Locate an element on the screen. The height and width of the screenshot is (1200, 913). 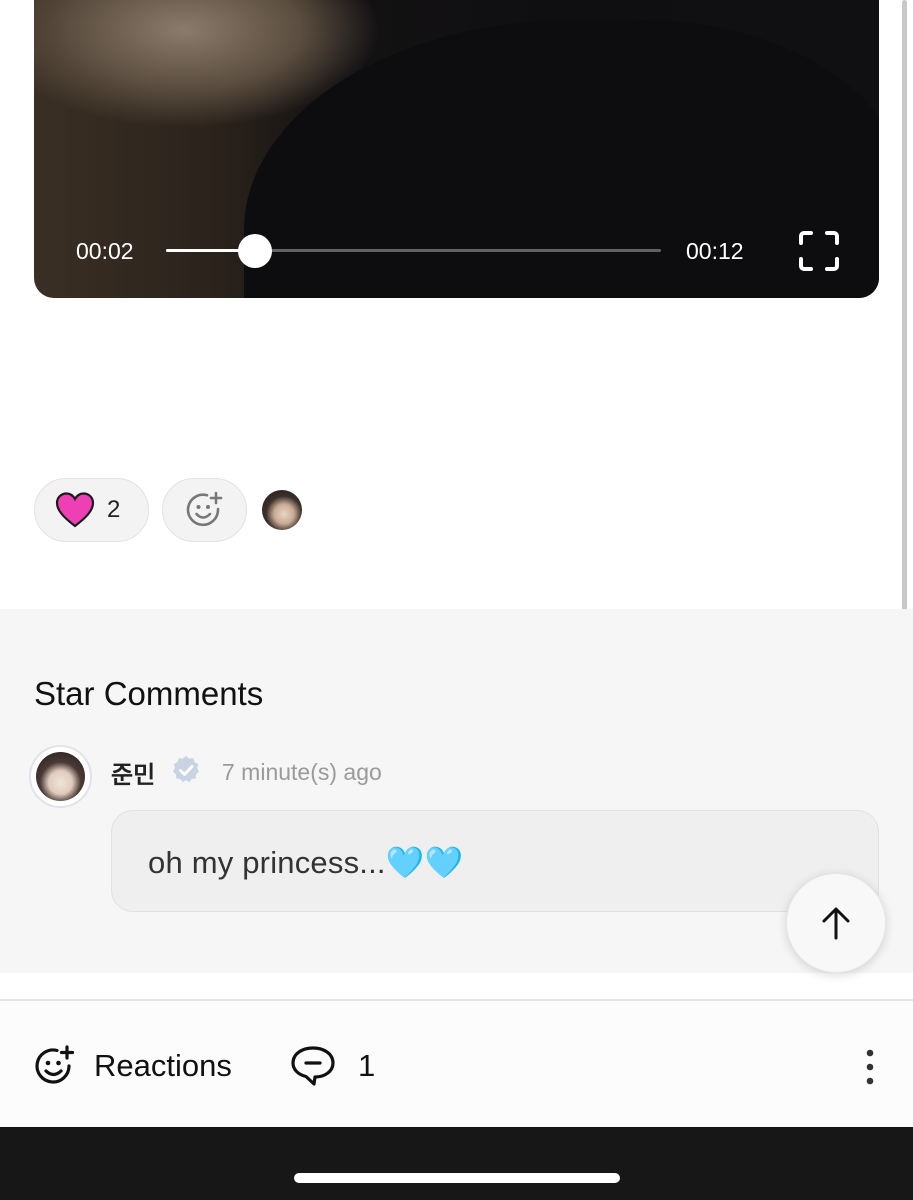
reactions-label: Reactions is located at coordinates (163, 1065).